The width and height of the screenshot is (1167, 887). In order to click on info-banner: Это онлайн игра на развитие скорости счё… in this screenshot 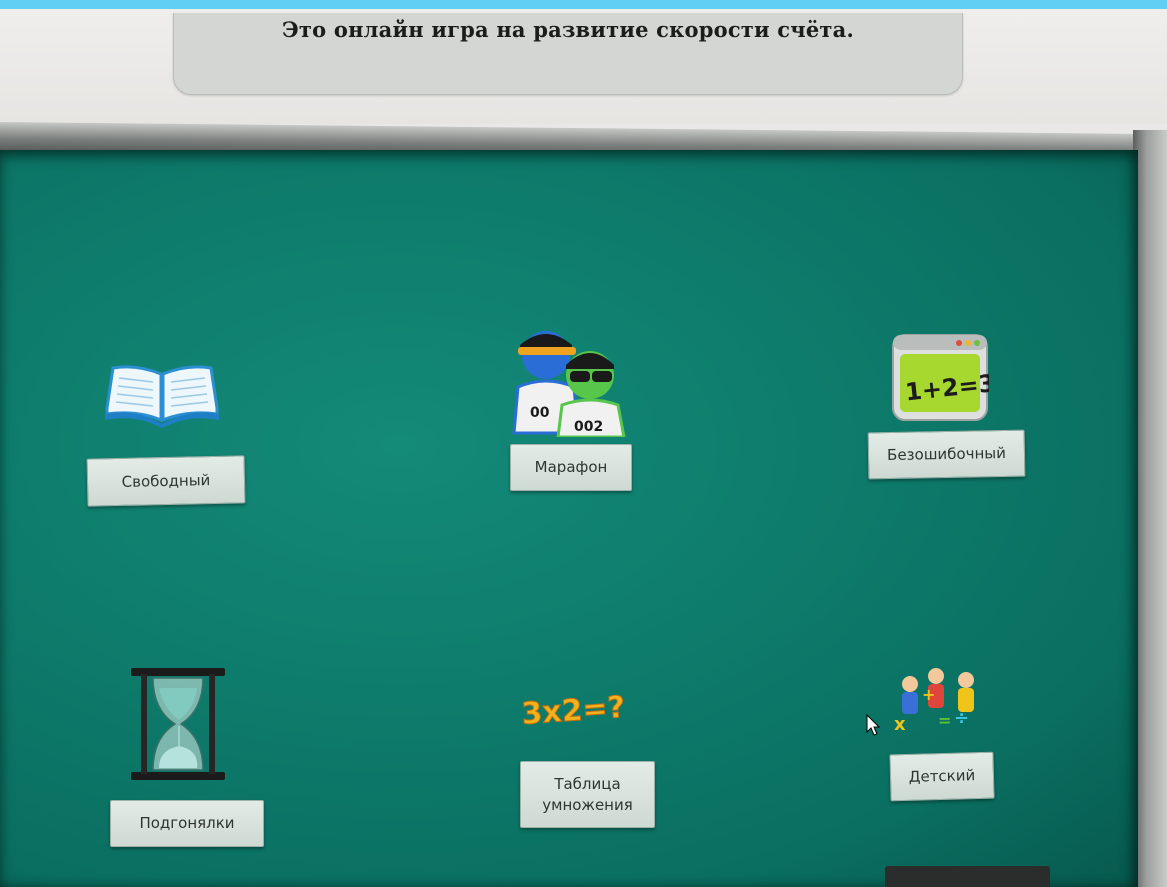, I will do `click(568, 54)`.